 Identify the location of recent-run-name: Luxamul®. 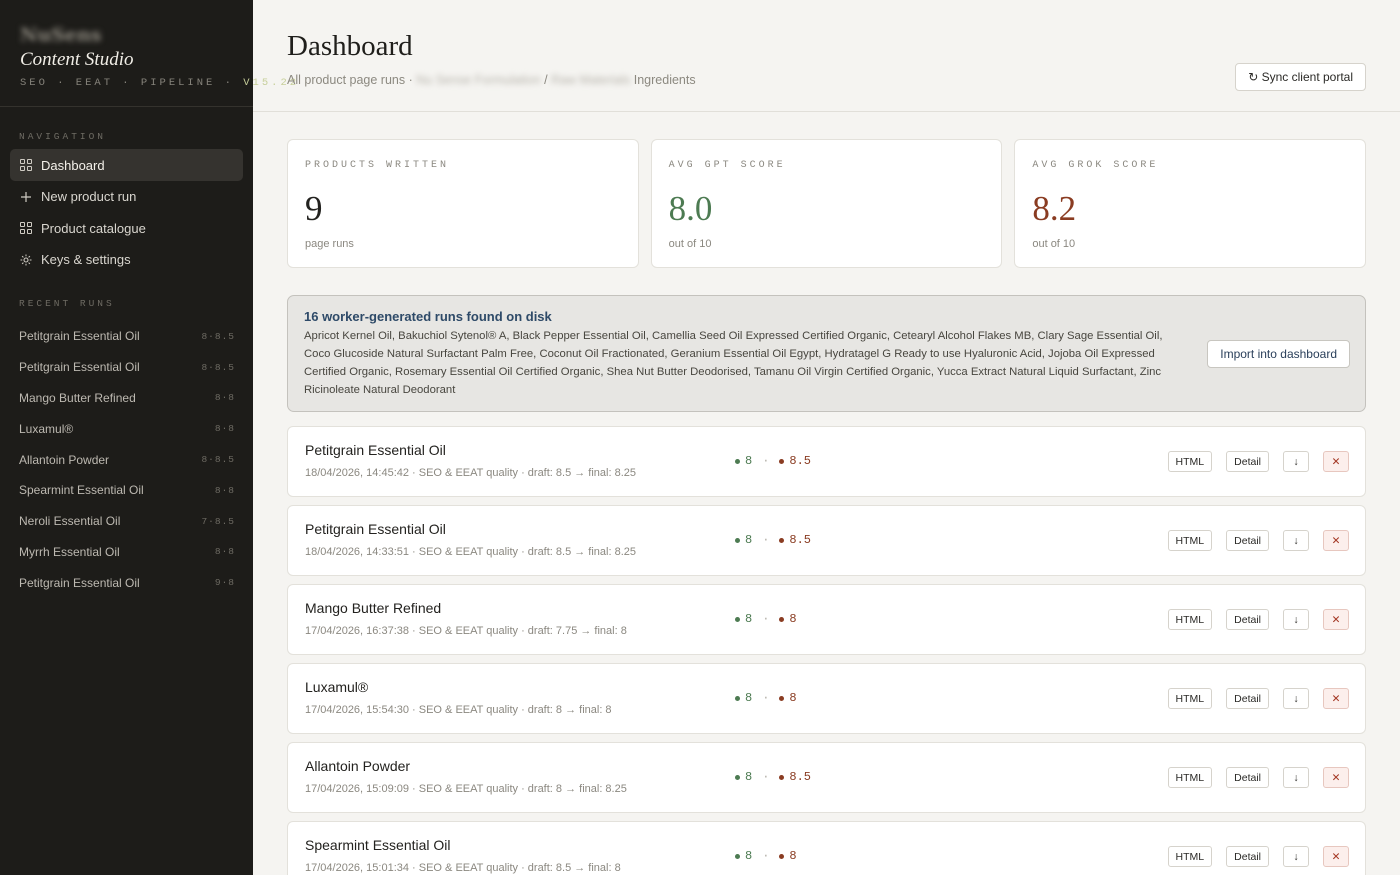
(46, 428).